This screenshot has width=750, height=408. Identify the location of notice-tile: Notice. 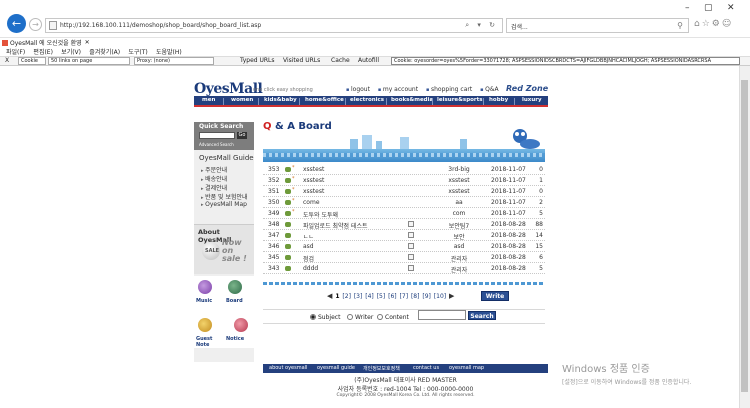
(239, 331).